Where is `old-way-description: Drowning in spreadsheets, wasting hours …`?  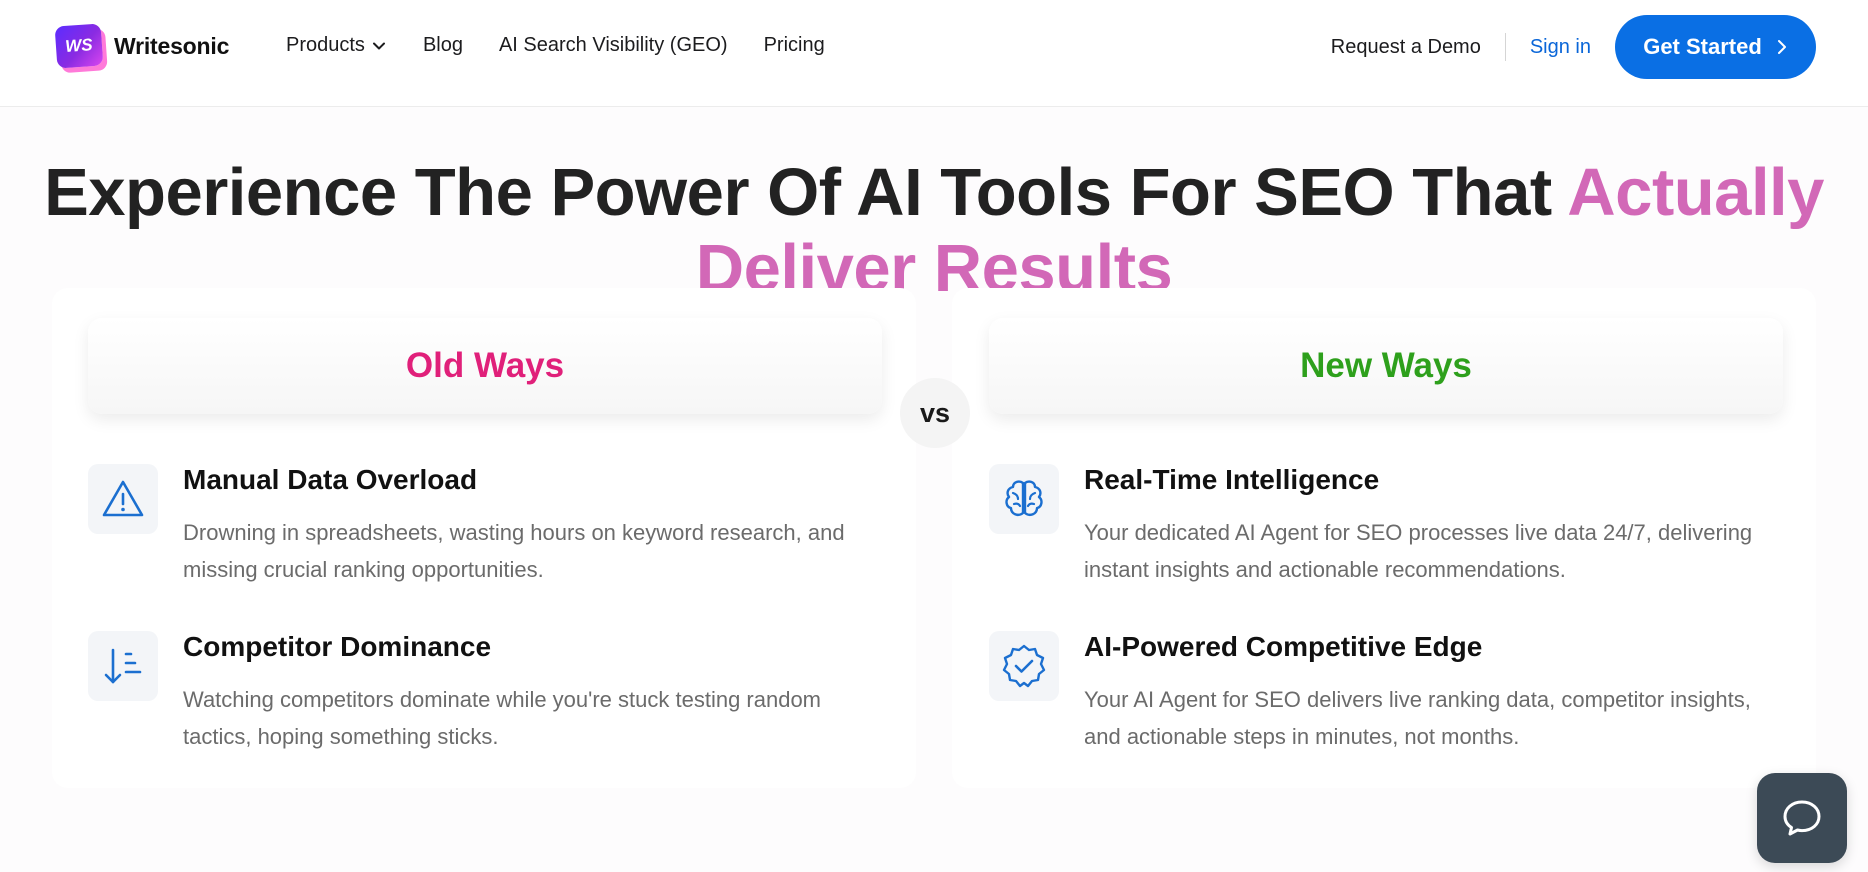 old-way-description: Drowning in spreadsheets, wasting hours … is located at coordinates (514, 551).